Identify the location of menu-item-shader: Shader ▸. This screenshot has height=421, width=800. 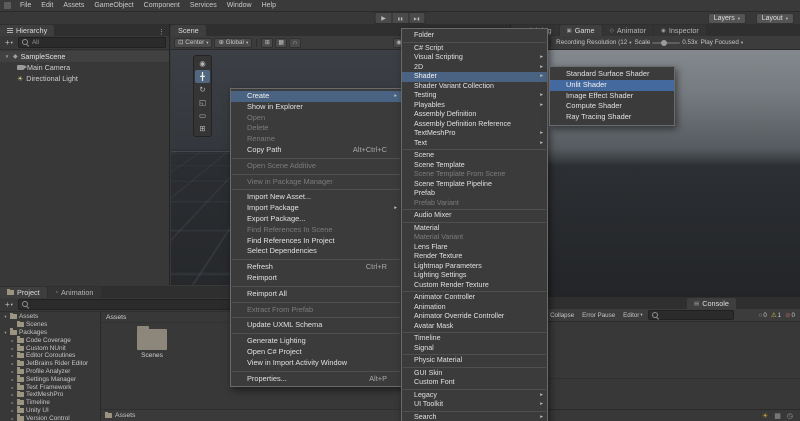
(474, 77).